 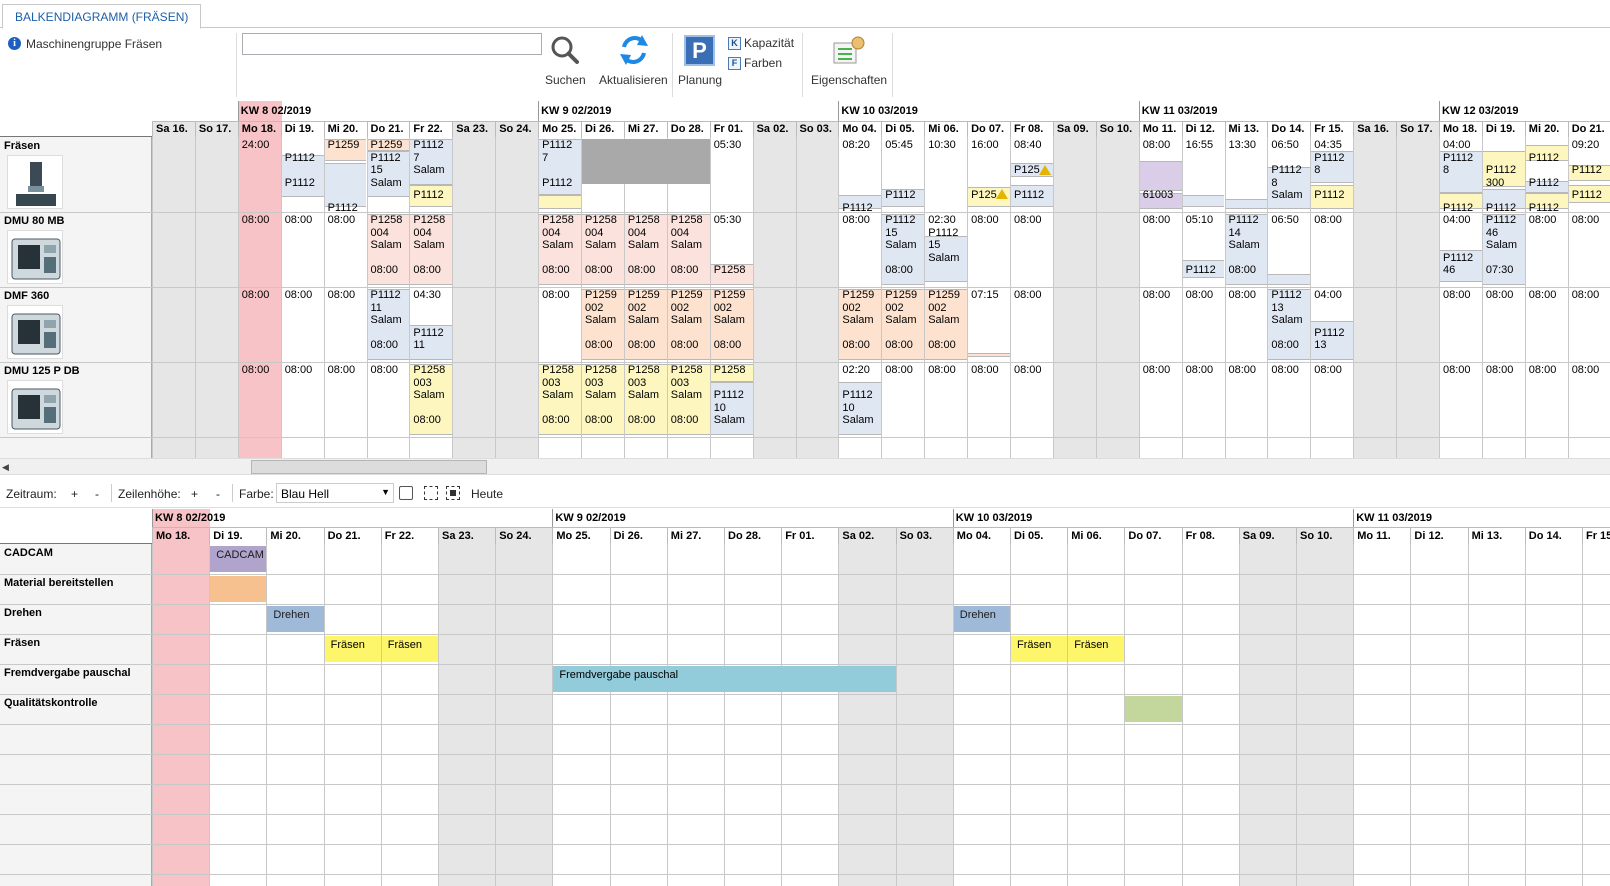 What do you see at coordinates (335, 493) in the screenshot?
I see `color-select: Blau Hell ▼` at bounding box center [335, 493].